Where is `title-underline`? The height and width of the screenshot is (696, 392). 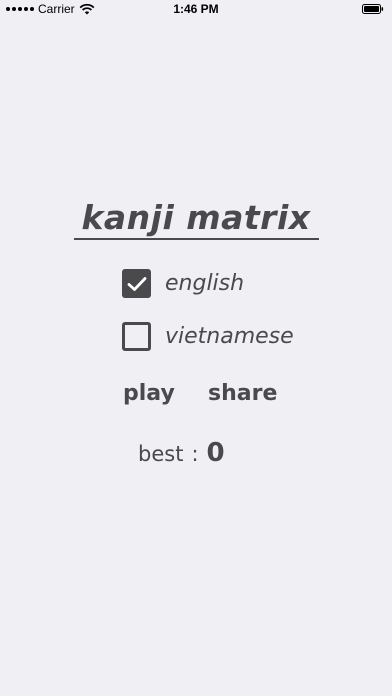 title-underline is located at coordinates (196, 239).